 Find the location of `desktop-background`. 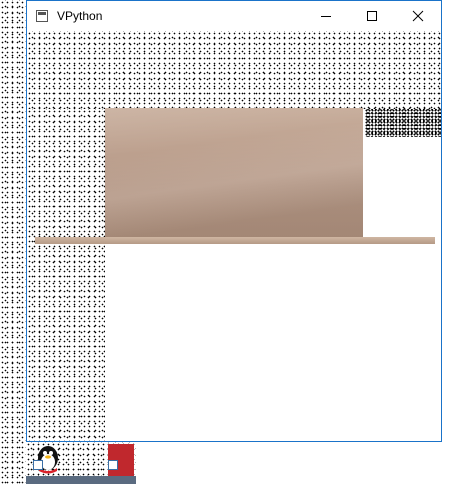

desktop-background is located at coordinates (13, 242).